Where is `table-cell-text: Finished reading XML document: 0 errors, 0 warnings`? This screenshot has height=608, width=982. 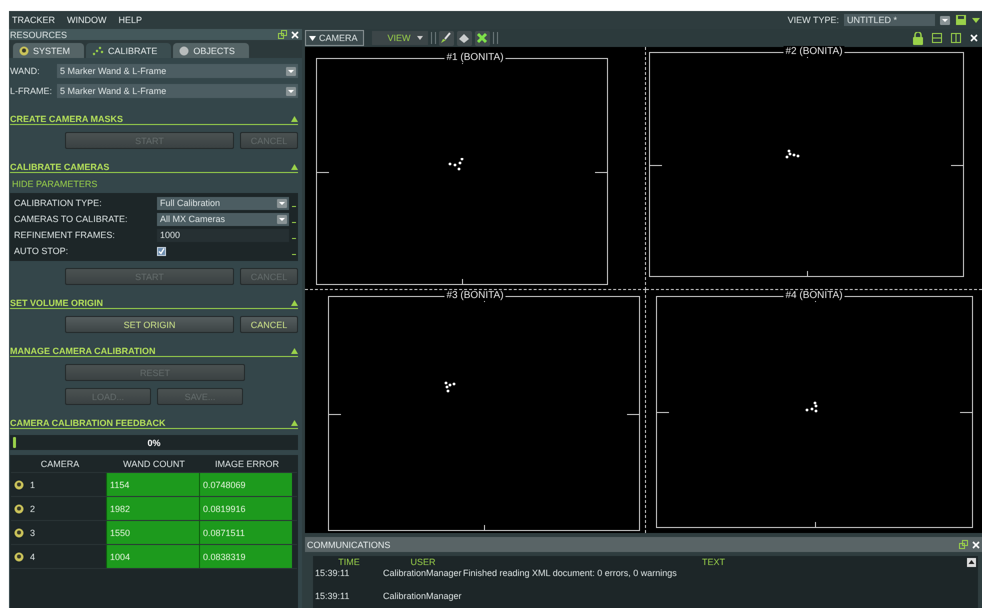
table-cell-text: Finished reading XML document: 0 errors, 0 warnings is located at coordinates (570, 573).